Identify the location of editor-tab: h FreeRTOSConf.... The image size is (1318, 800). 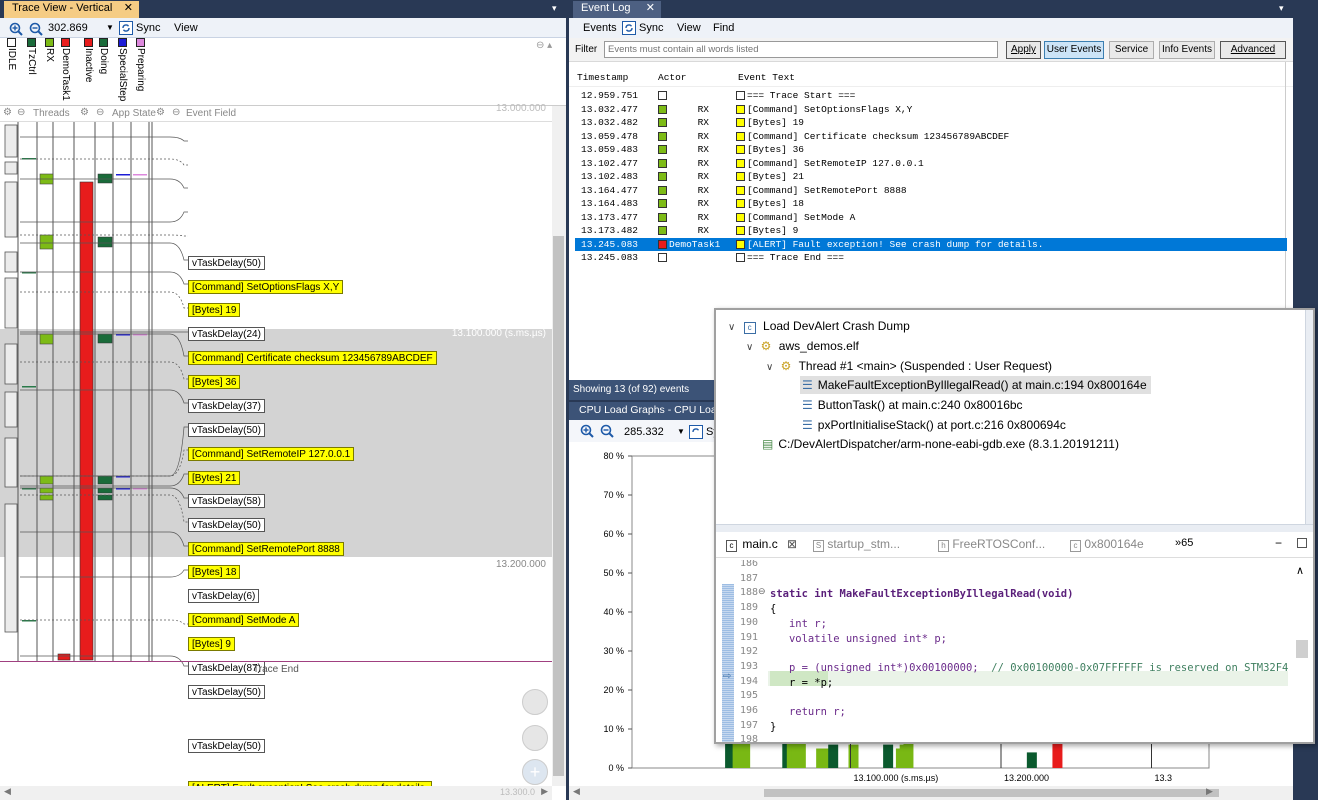
(991, 544).